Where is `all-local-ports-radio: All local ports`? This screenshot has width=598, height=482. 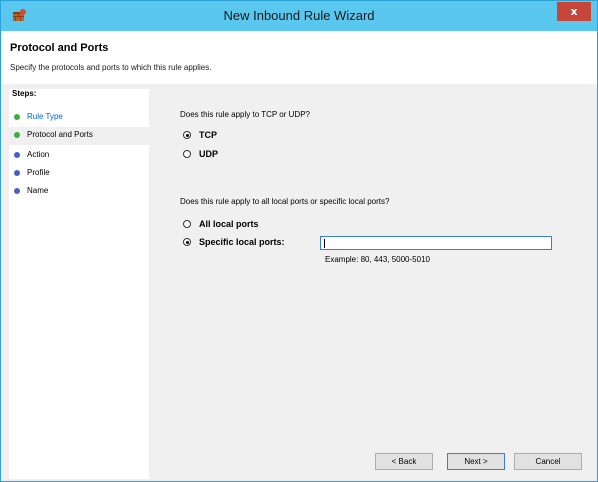 all-local-ports-radio: All local ports is located at coordinates (221, 224).